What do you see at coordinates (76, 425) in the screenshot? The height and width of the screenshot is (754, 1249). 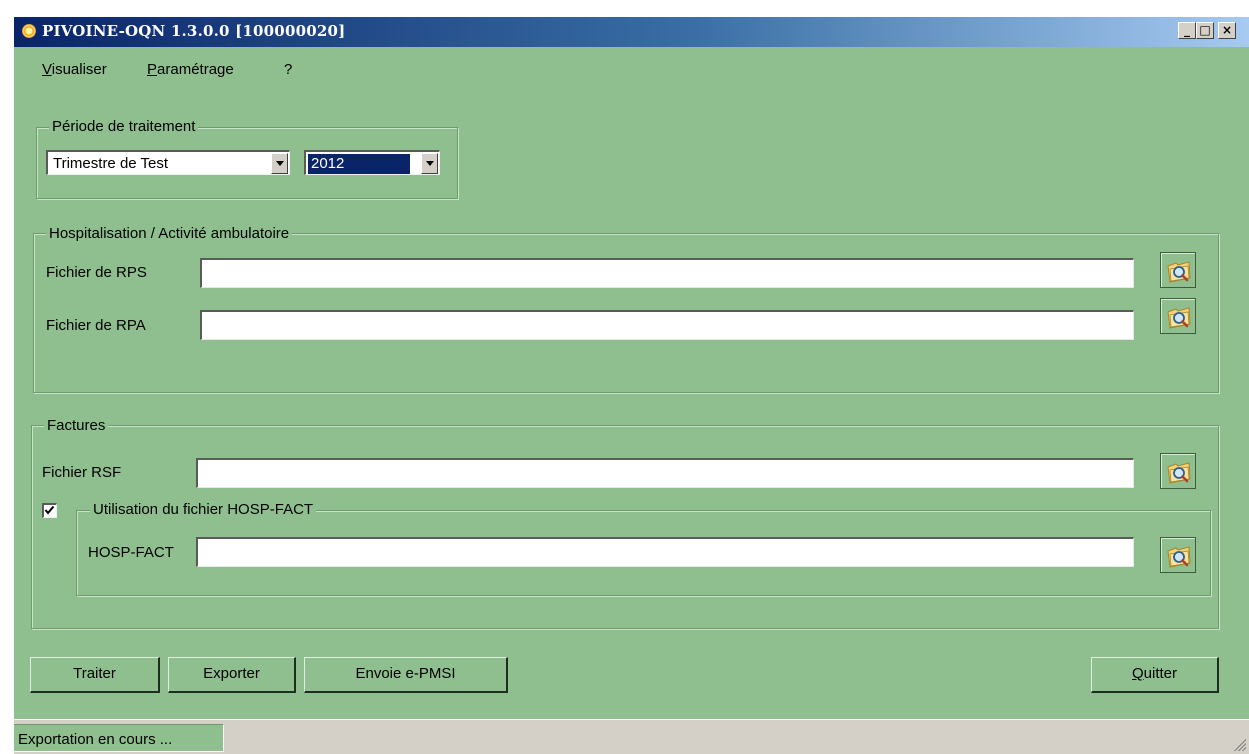 I see `factures-legend: Factures` at bounding box center [76, 425].